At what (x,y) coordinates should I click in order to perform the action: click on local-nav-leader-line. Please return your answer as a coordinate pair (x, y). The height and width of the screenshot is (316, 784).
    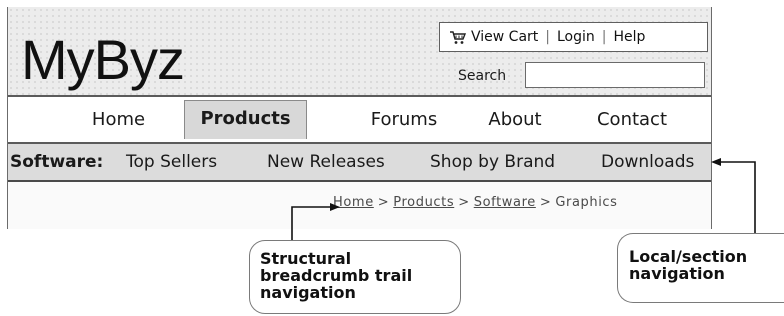
    Looking at the image, I should click on (737, 197).